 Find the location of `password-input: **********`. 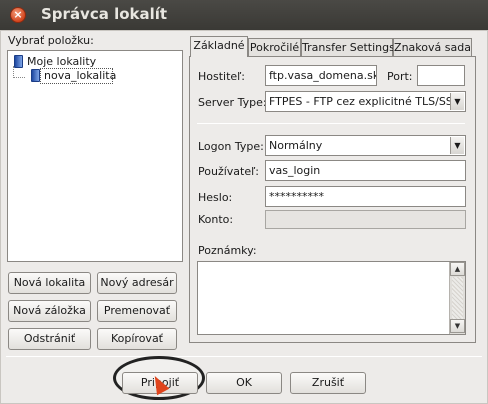

password-input: ********** is located at coordinates (365, 196).